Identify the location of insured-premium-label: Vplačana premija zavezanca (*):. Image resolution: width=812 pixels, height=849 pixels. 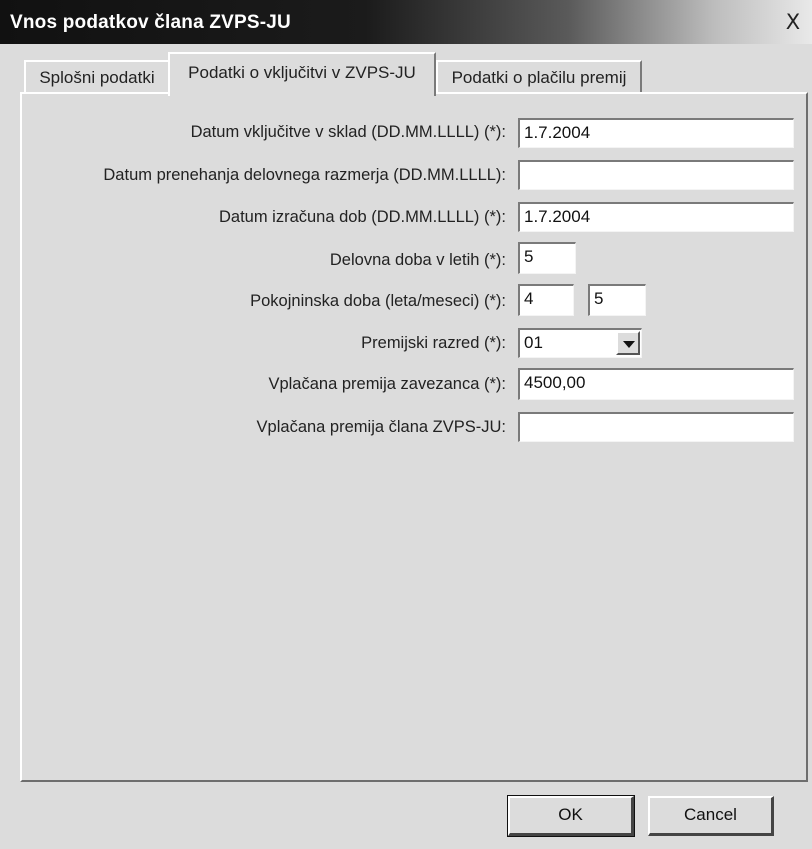
(387, 384).